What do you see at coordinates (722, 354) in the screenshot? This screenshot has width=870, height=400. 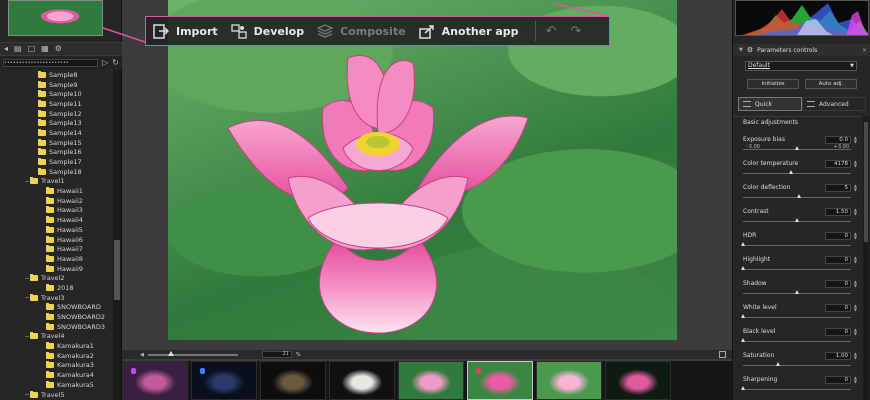 I see `fit-window-icon` at bounding box center [722, 354].